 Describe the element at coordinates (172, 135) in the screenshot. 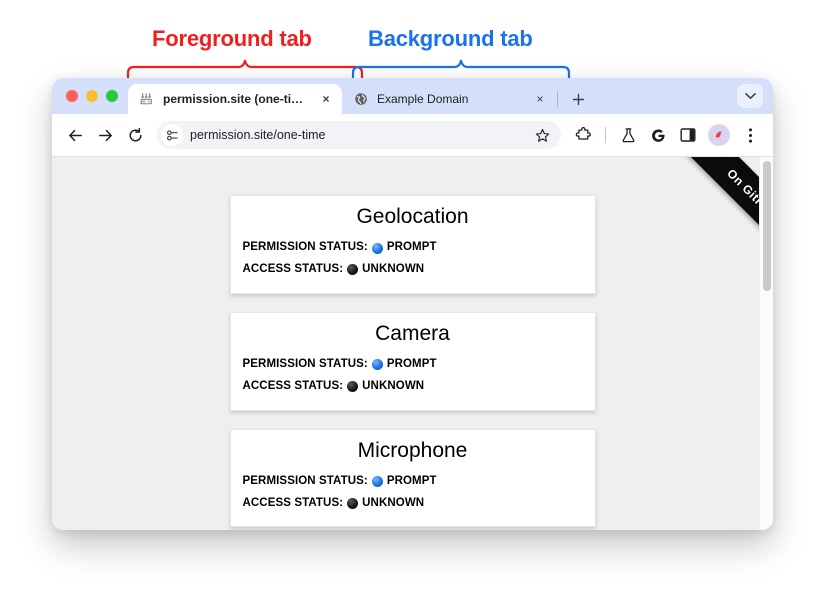

I see `tune-sliders-icon` at that location.